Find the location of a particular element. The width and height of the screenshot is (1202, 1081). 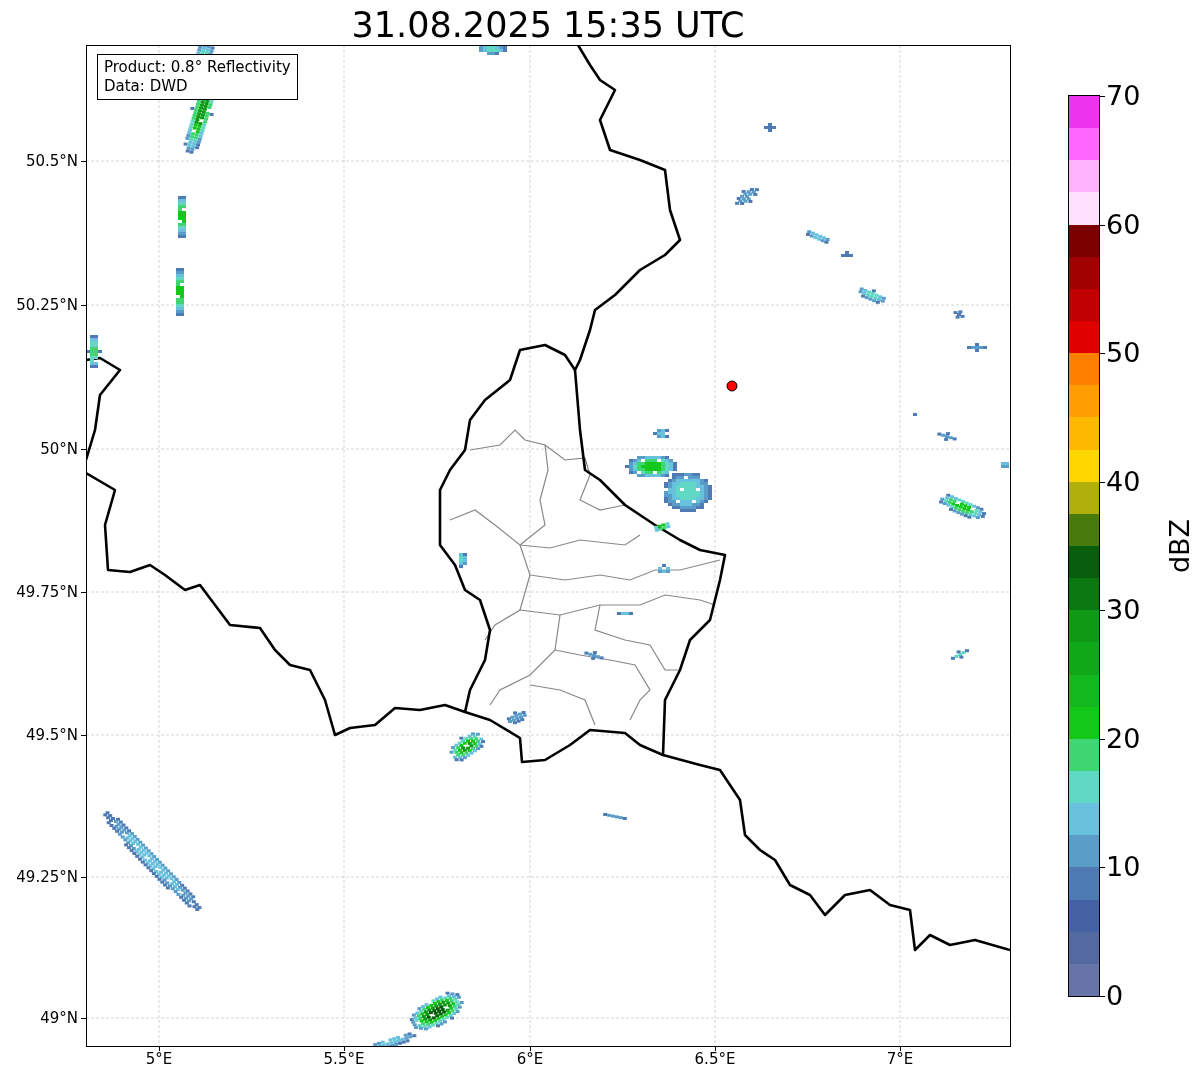

axis-tick-label: 50°N is located at coordinates (58, 449).